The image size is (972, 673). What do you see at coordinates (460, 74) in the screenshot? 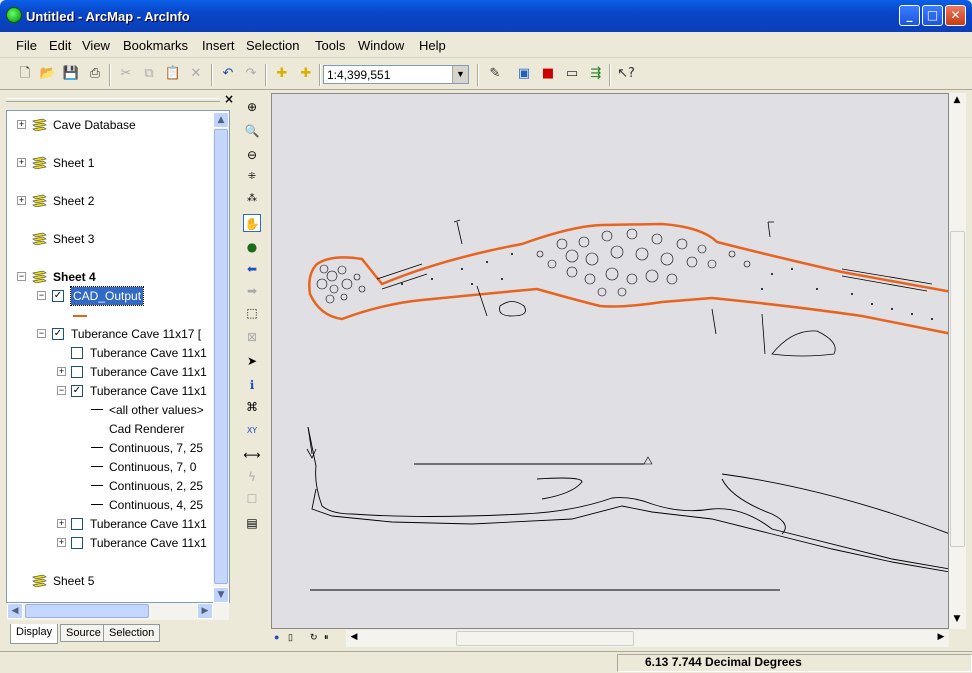
I see `chevron-down-icon: ▼` at bounding box center [460, 74].